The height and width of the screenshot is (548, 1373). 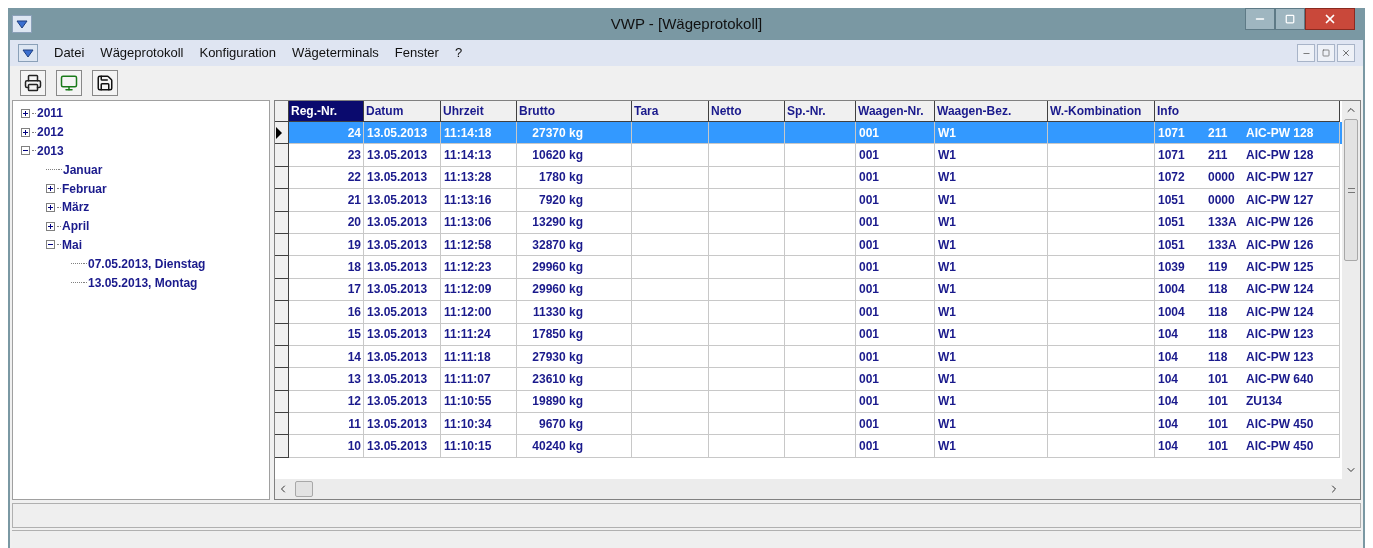 I want to click on table-cell: 11330 kg, so click(x=574, y=312).